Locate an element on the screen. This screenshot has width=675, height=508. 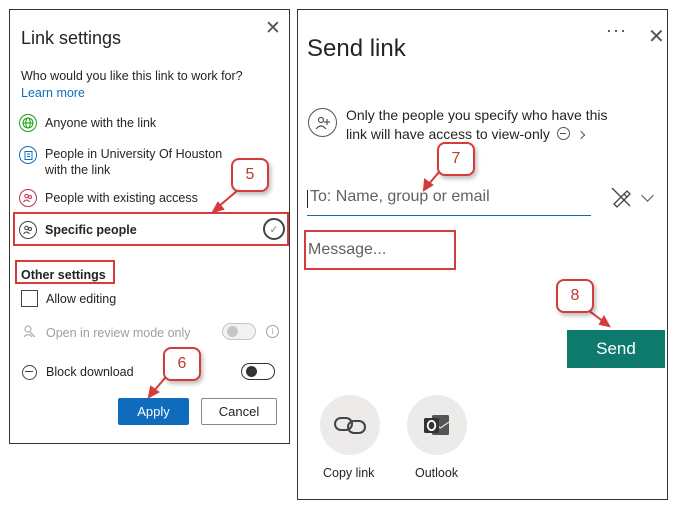
step-badge-5: 5 is located at coordinates (250, 175).